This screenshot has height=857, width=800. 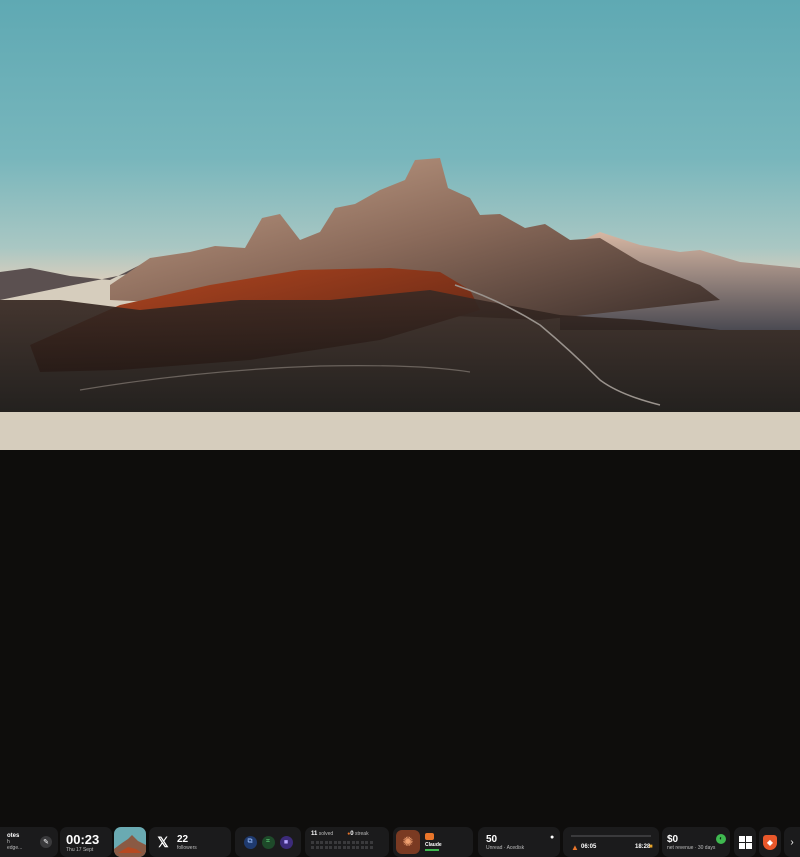 I want to click on chevron-right-icon: ›, so click(x=792, y=842).